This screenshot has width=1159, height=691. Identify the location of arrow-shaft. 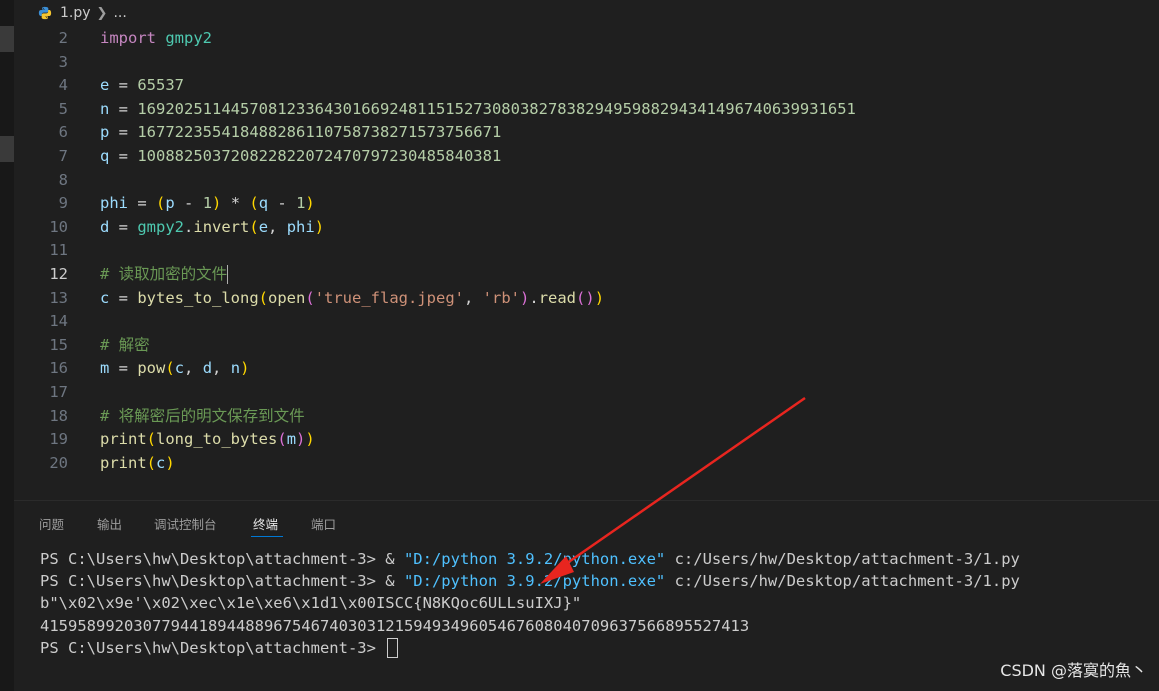
(682, 483).